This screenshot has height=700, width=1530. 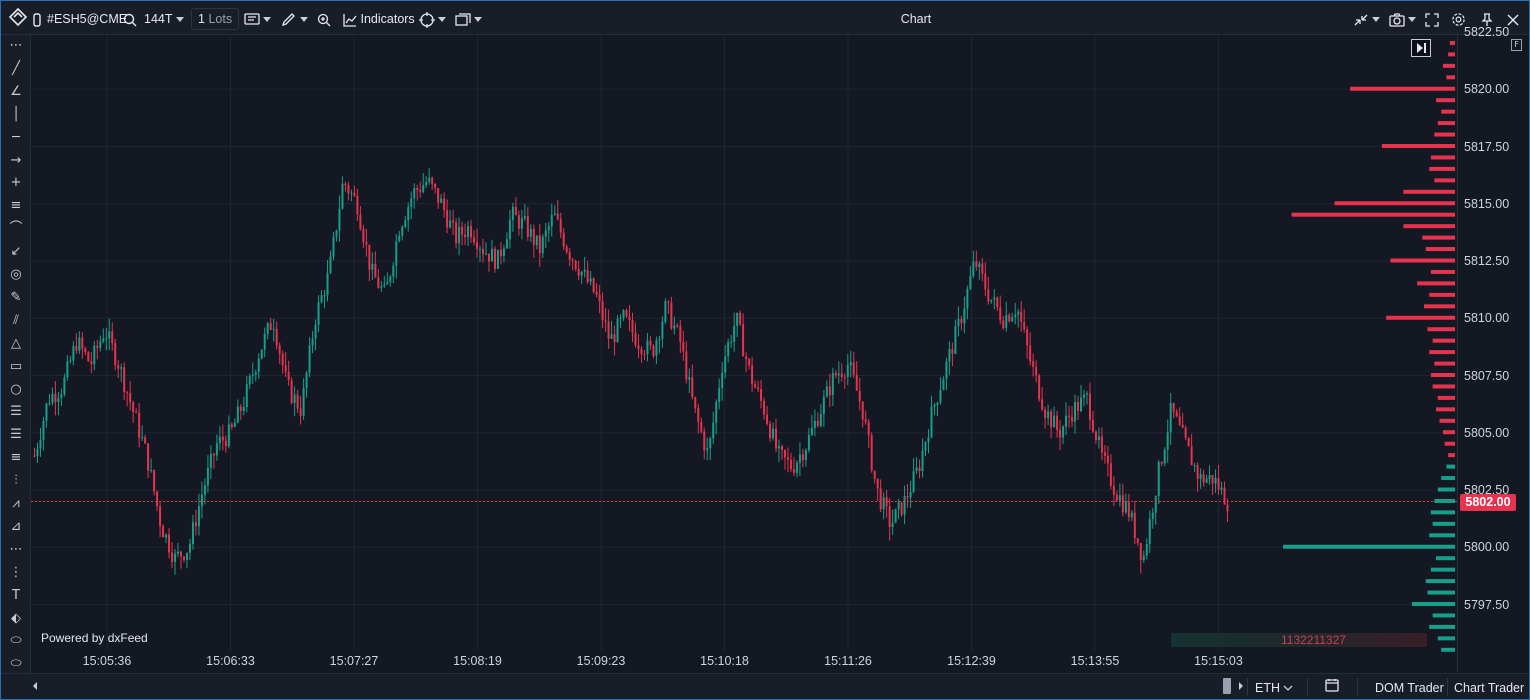 I want to click on angle-tool-icon: ∠, so click(x=16, y=92).